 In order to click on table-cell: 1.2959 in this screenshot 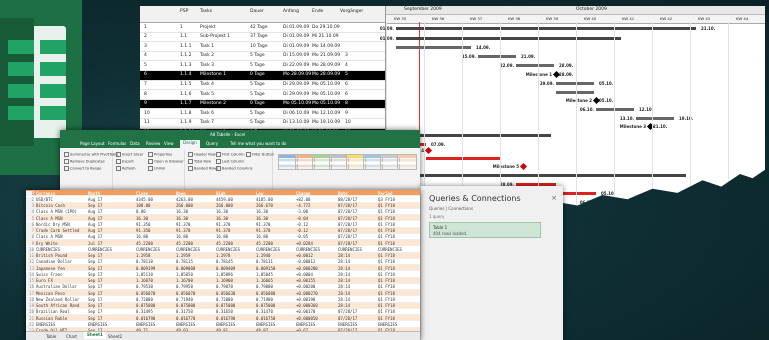, I will do `click(183, 255)`.